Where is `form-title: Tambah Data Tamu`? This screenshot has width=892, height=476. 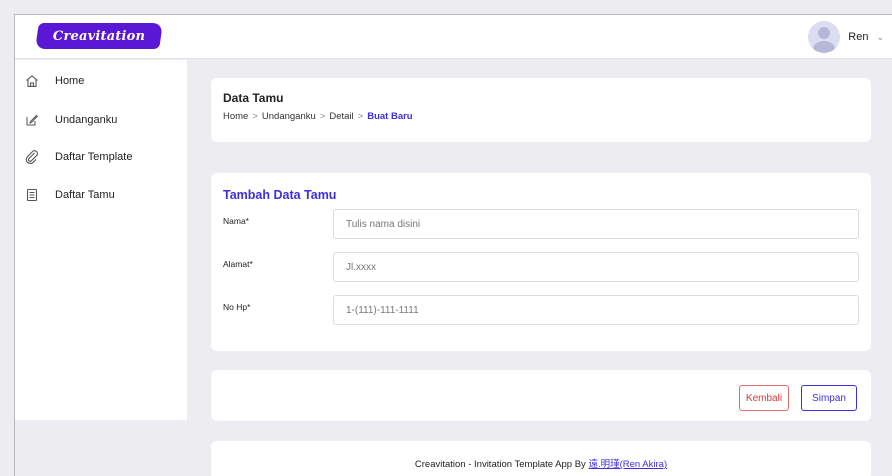
form-title: Tambah Data Tamu is located at coordinates (280, 195).